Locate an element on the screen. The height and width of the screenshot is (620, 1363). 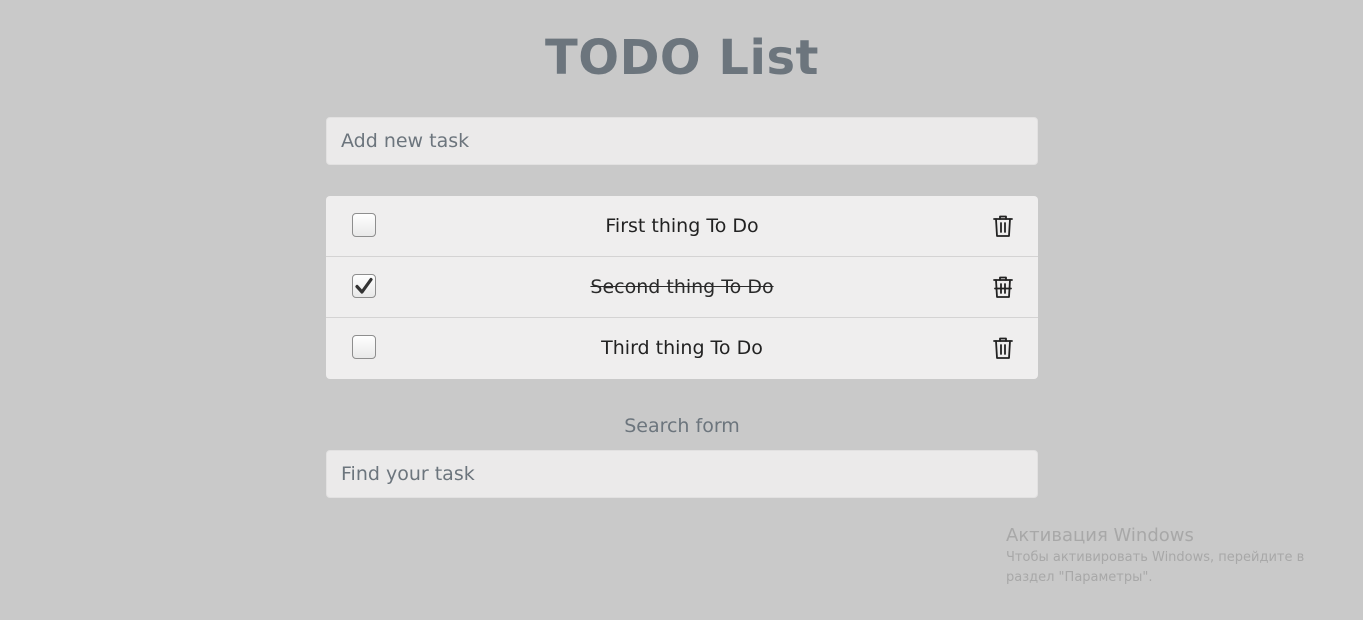
list-item: First thing To Do is located at coordinates (682, 226).